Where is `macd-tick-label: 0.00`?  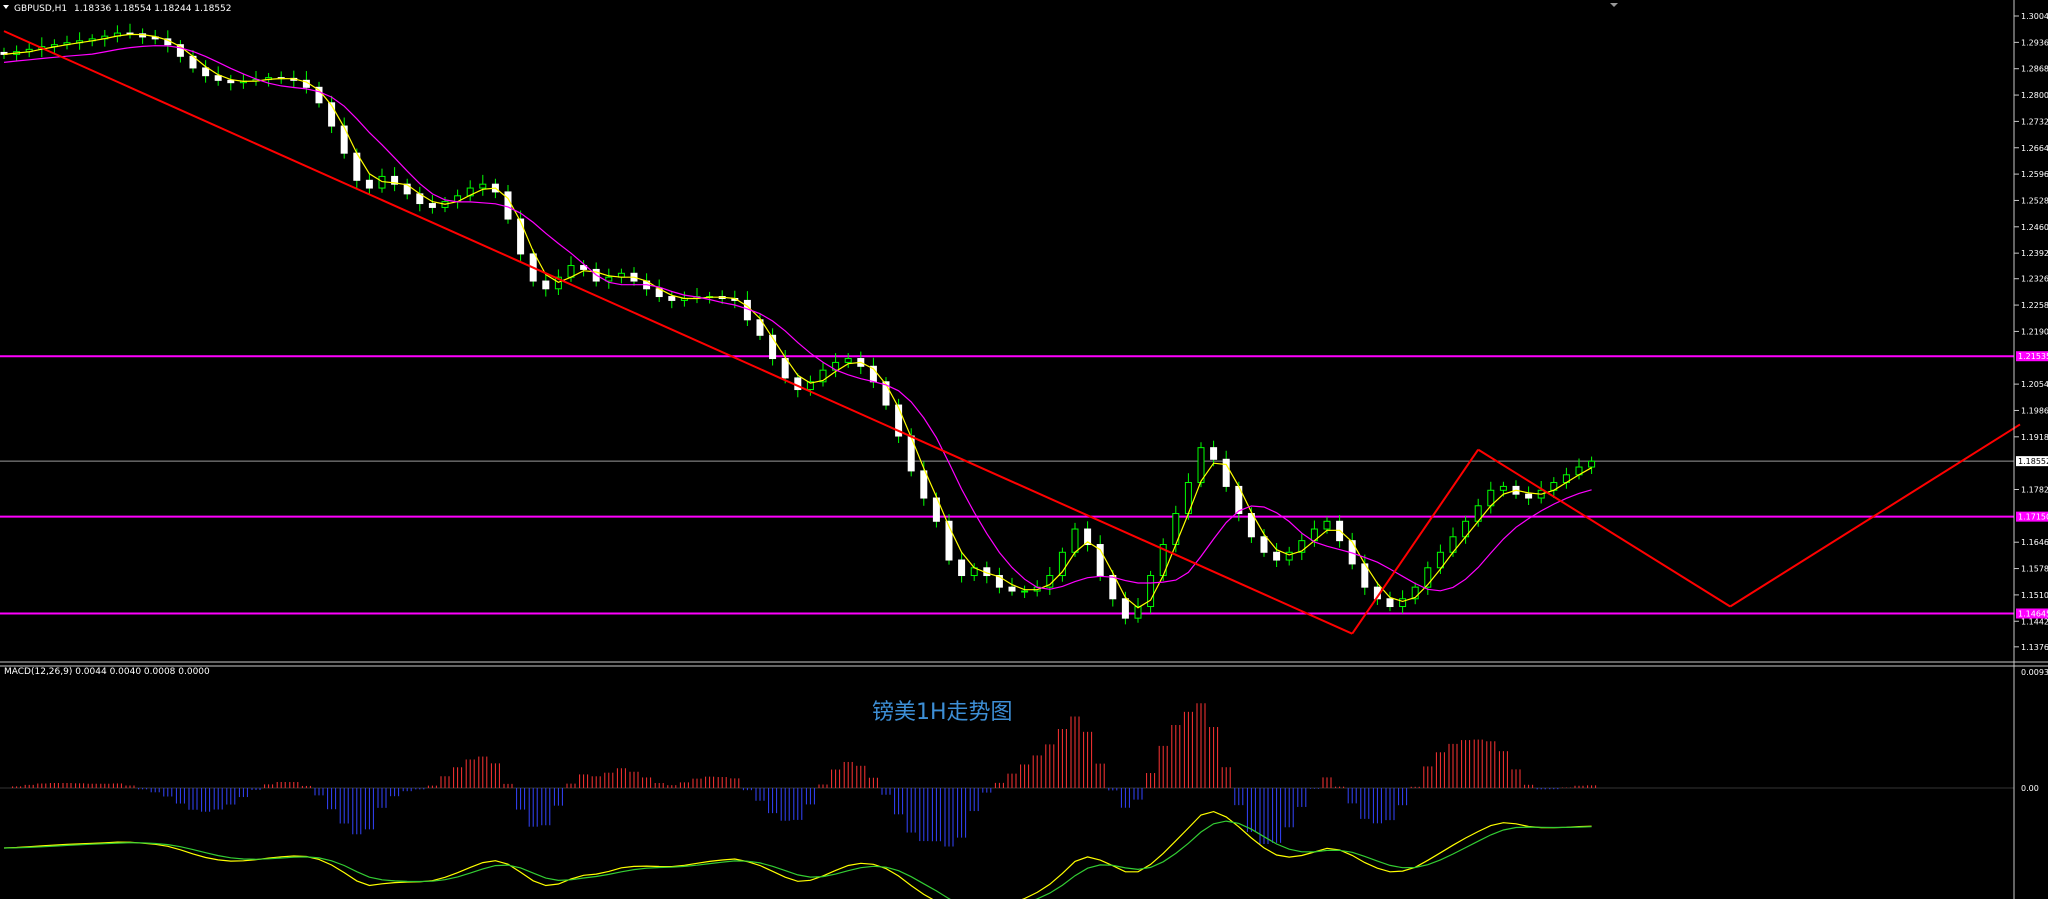 macd-tick-label: 0.00 is located at coordinates (2030, 788).